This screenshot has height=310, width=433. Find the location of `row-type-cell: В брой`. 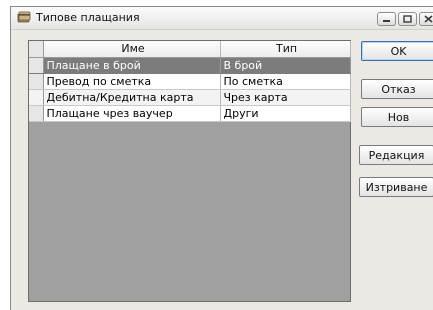

row-type-cell: В брой is located at coordinates (285, 65).